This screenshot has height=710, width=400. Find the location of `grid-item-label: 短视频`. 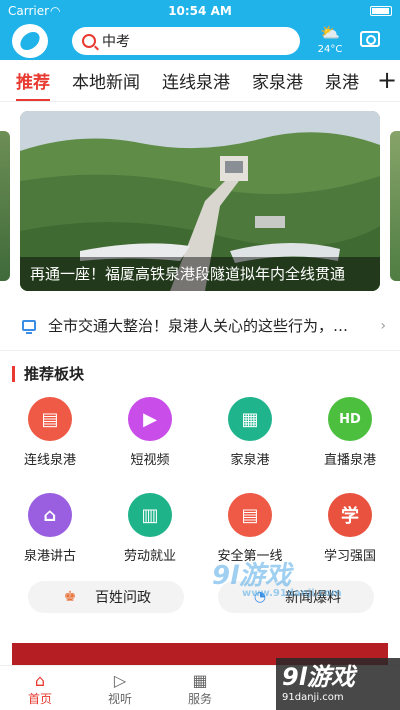

grid-item-label: 短视频 is located at coordinates (150, 460).